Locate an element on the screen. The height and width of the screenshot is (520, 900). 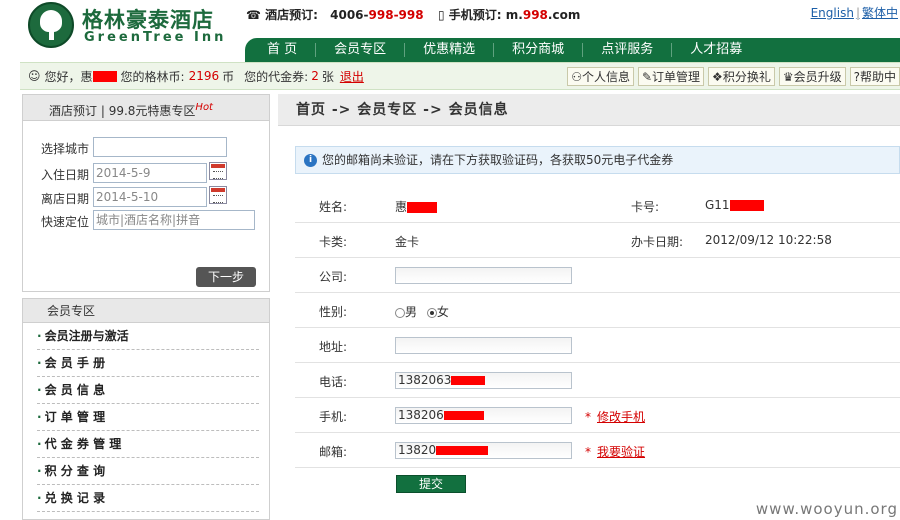
hot-badge: Hot is located at coordinates (204, 107).